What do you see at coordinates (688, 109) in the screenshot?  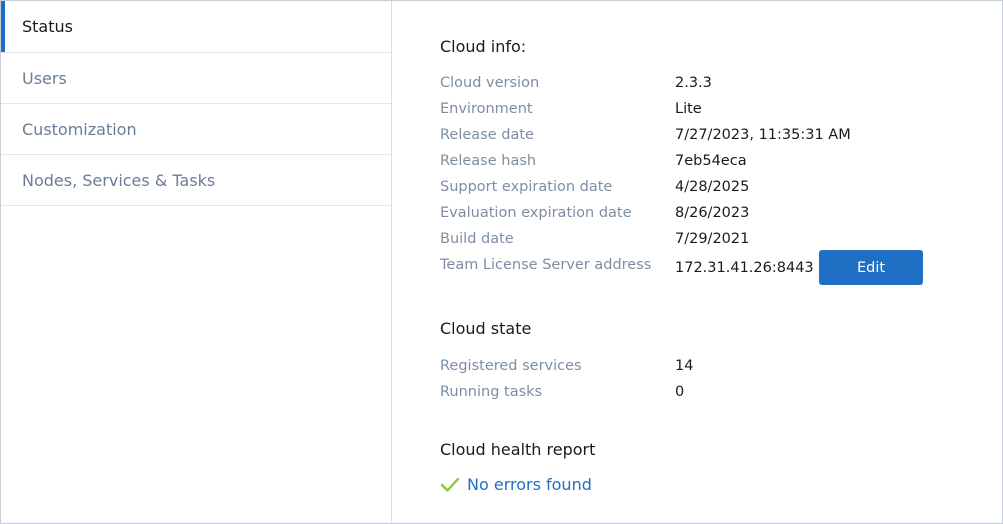 I see `info-value: Lite` at bounding box center [688, 109].